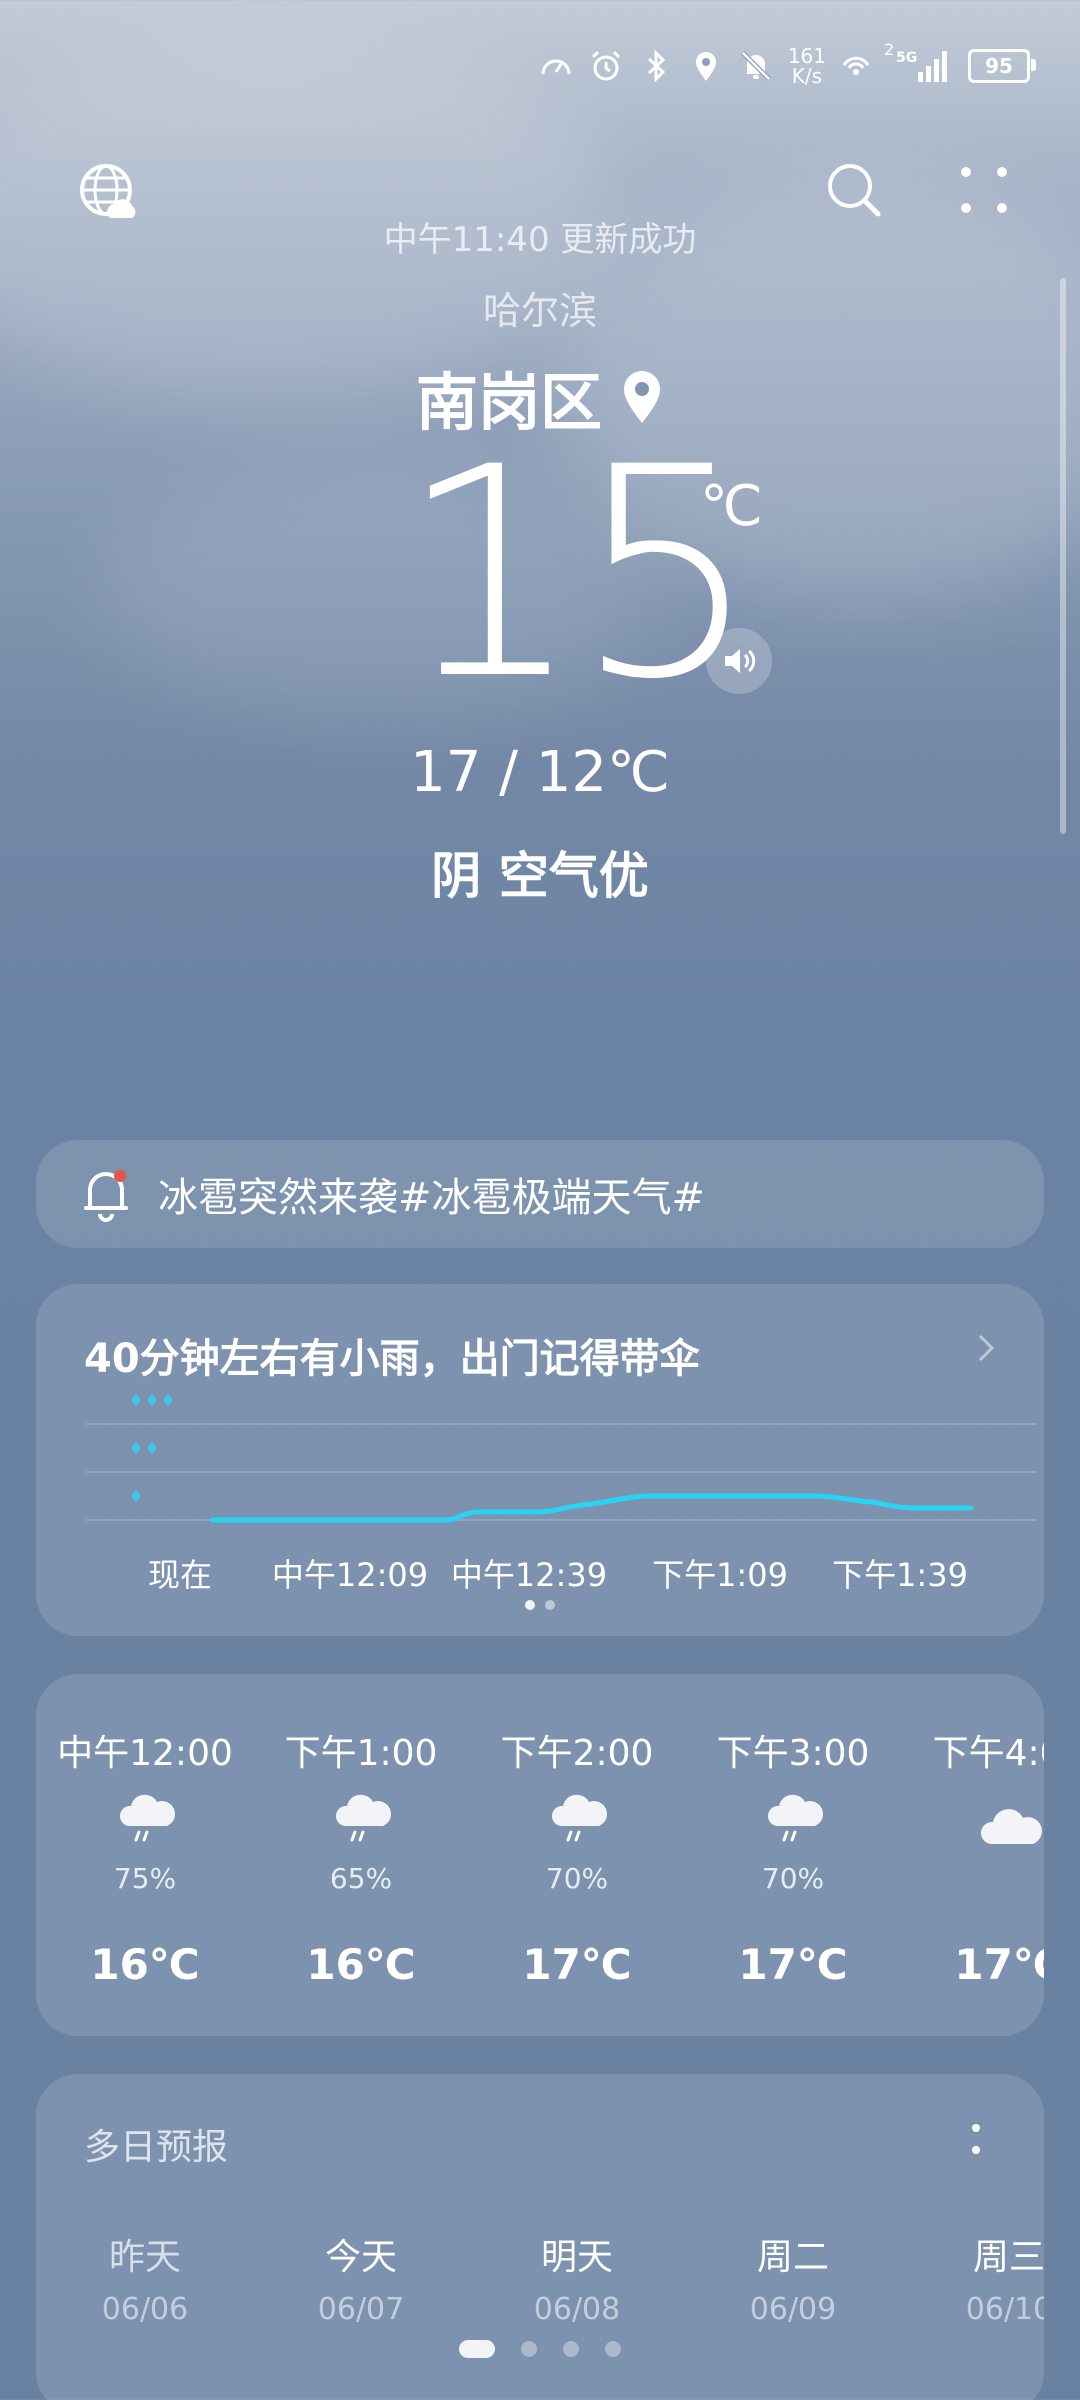 The height and width of the screenshot is (2400, 1080). What do you see at coordinates (986, 1348) in the screenshot?
I see `chevron-right-icon` at bounding box center [986, 1348].